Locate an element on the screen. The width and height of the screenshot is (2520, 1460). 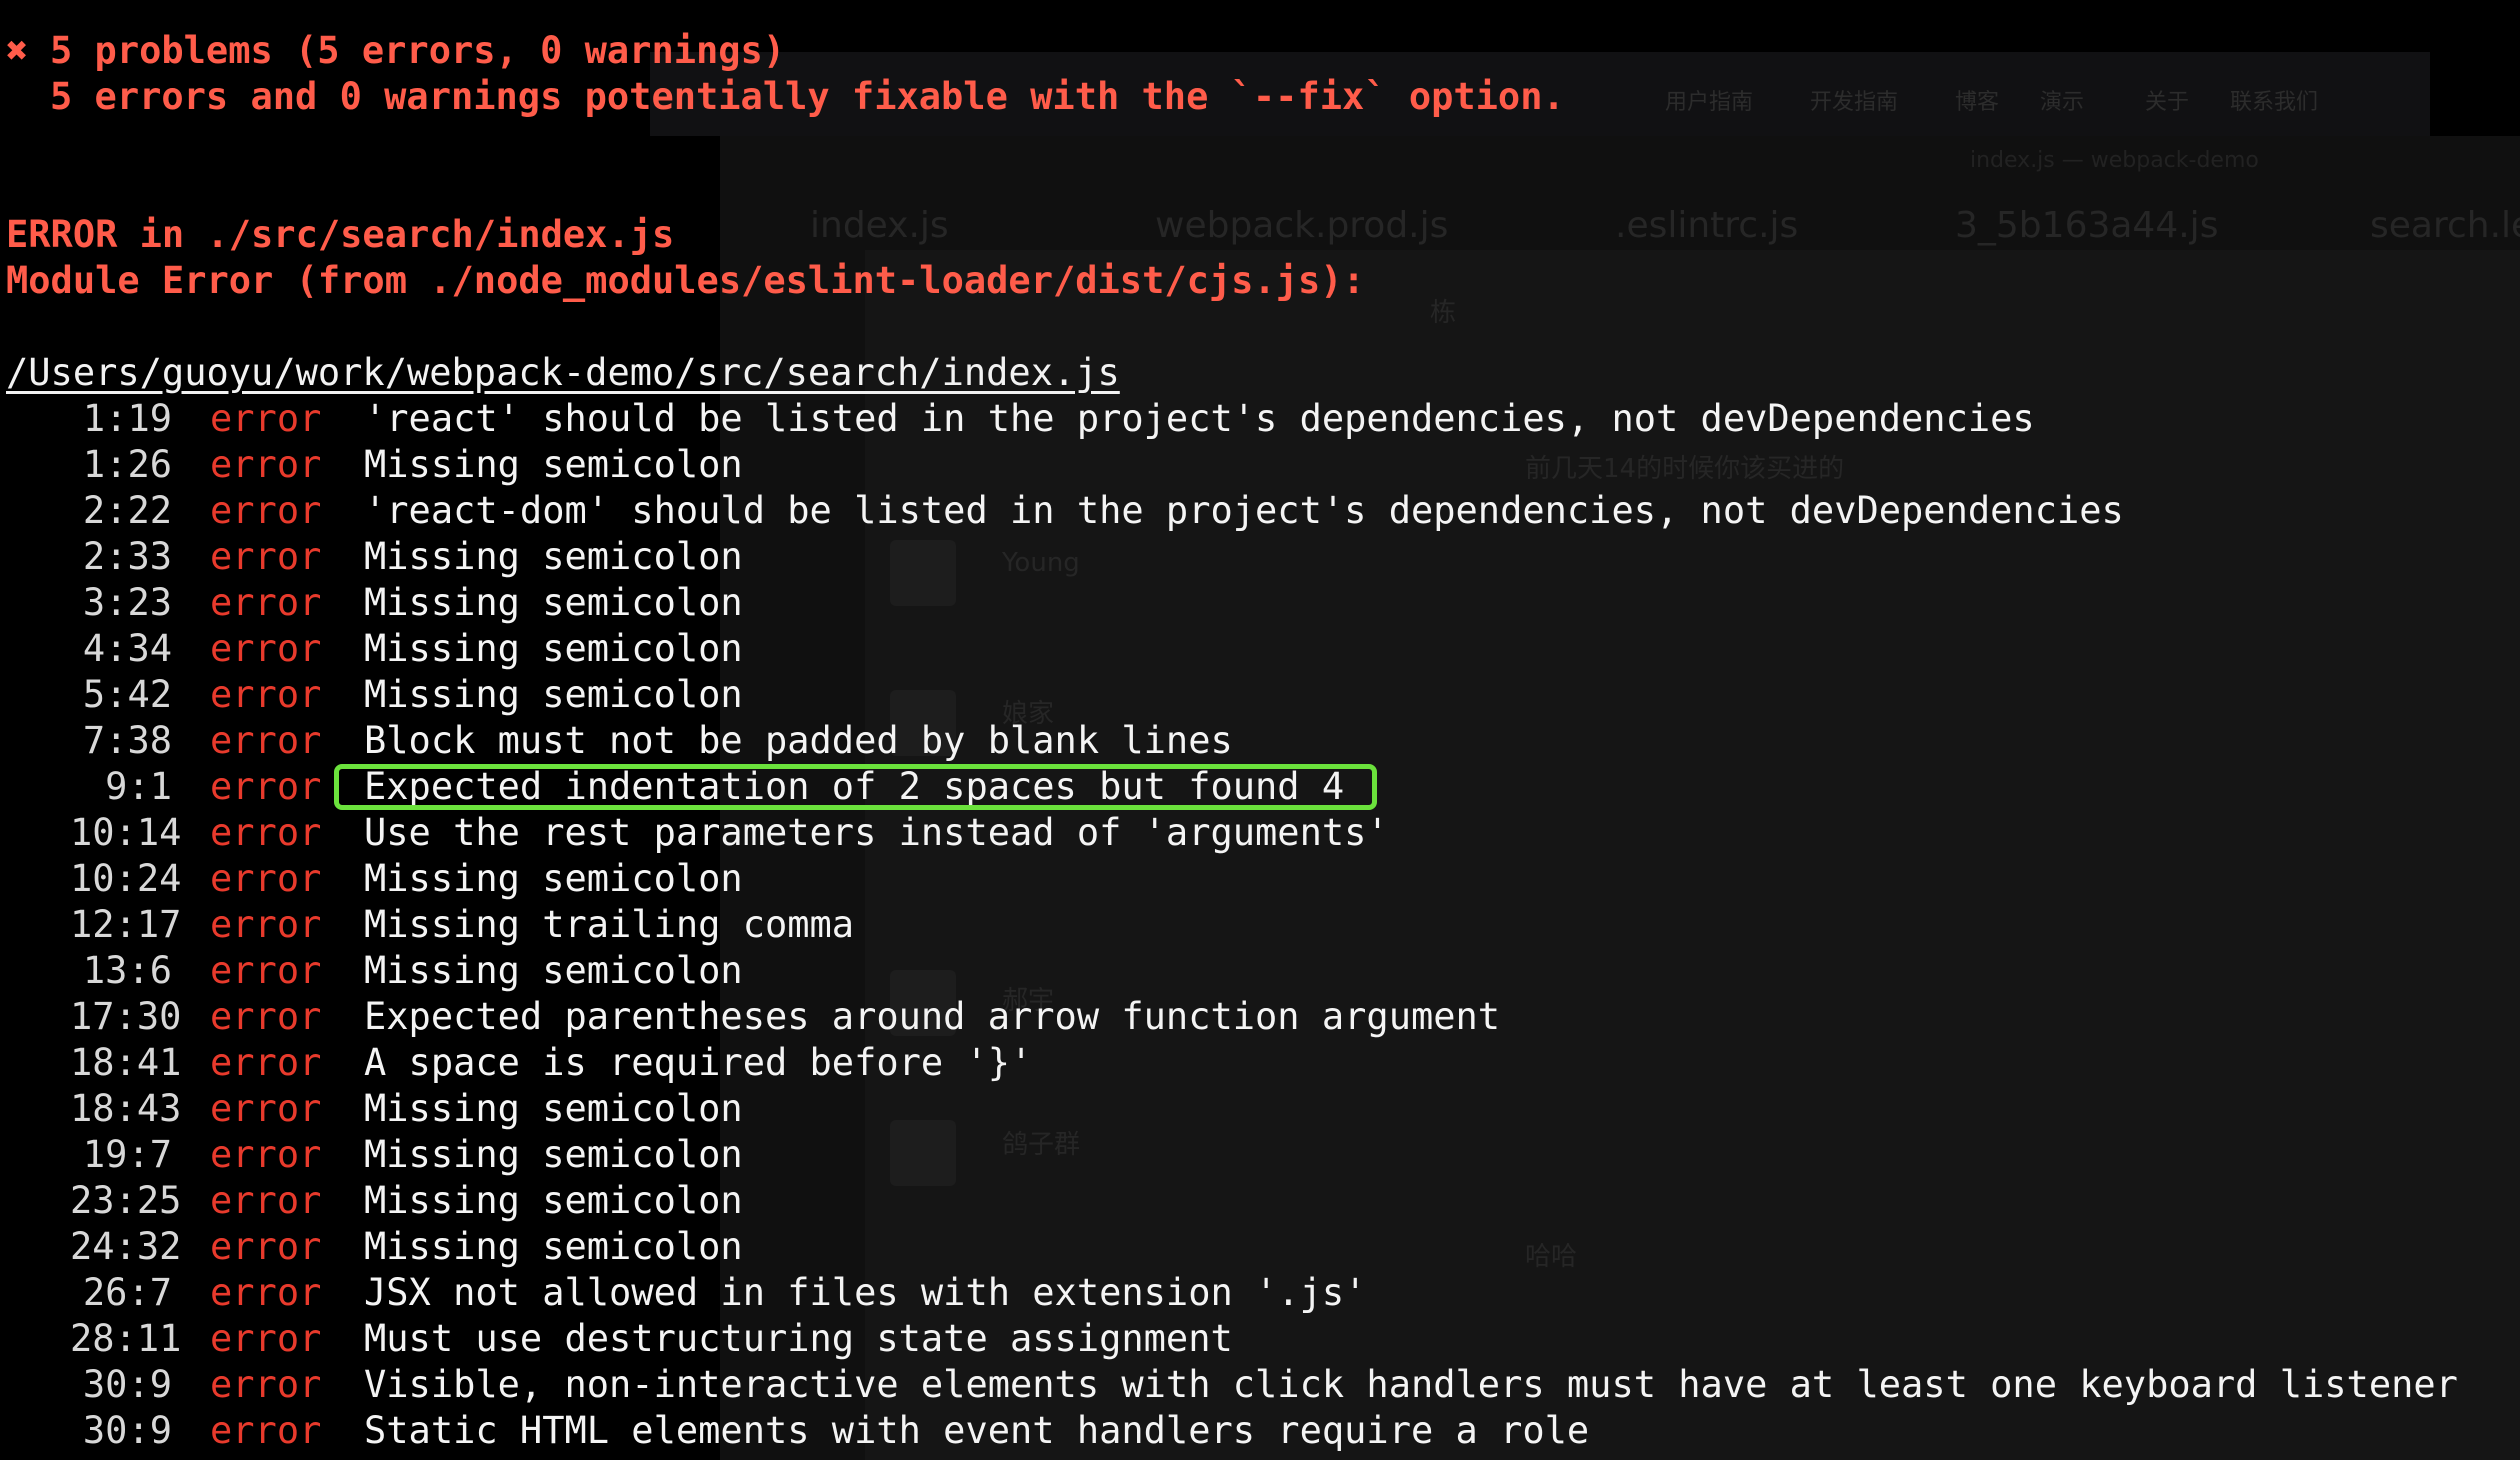
lint-location: 23:25 is located at coordinates (126, 1200).